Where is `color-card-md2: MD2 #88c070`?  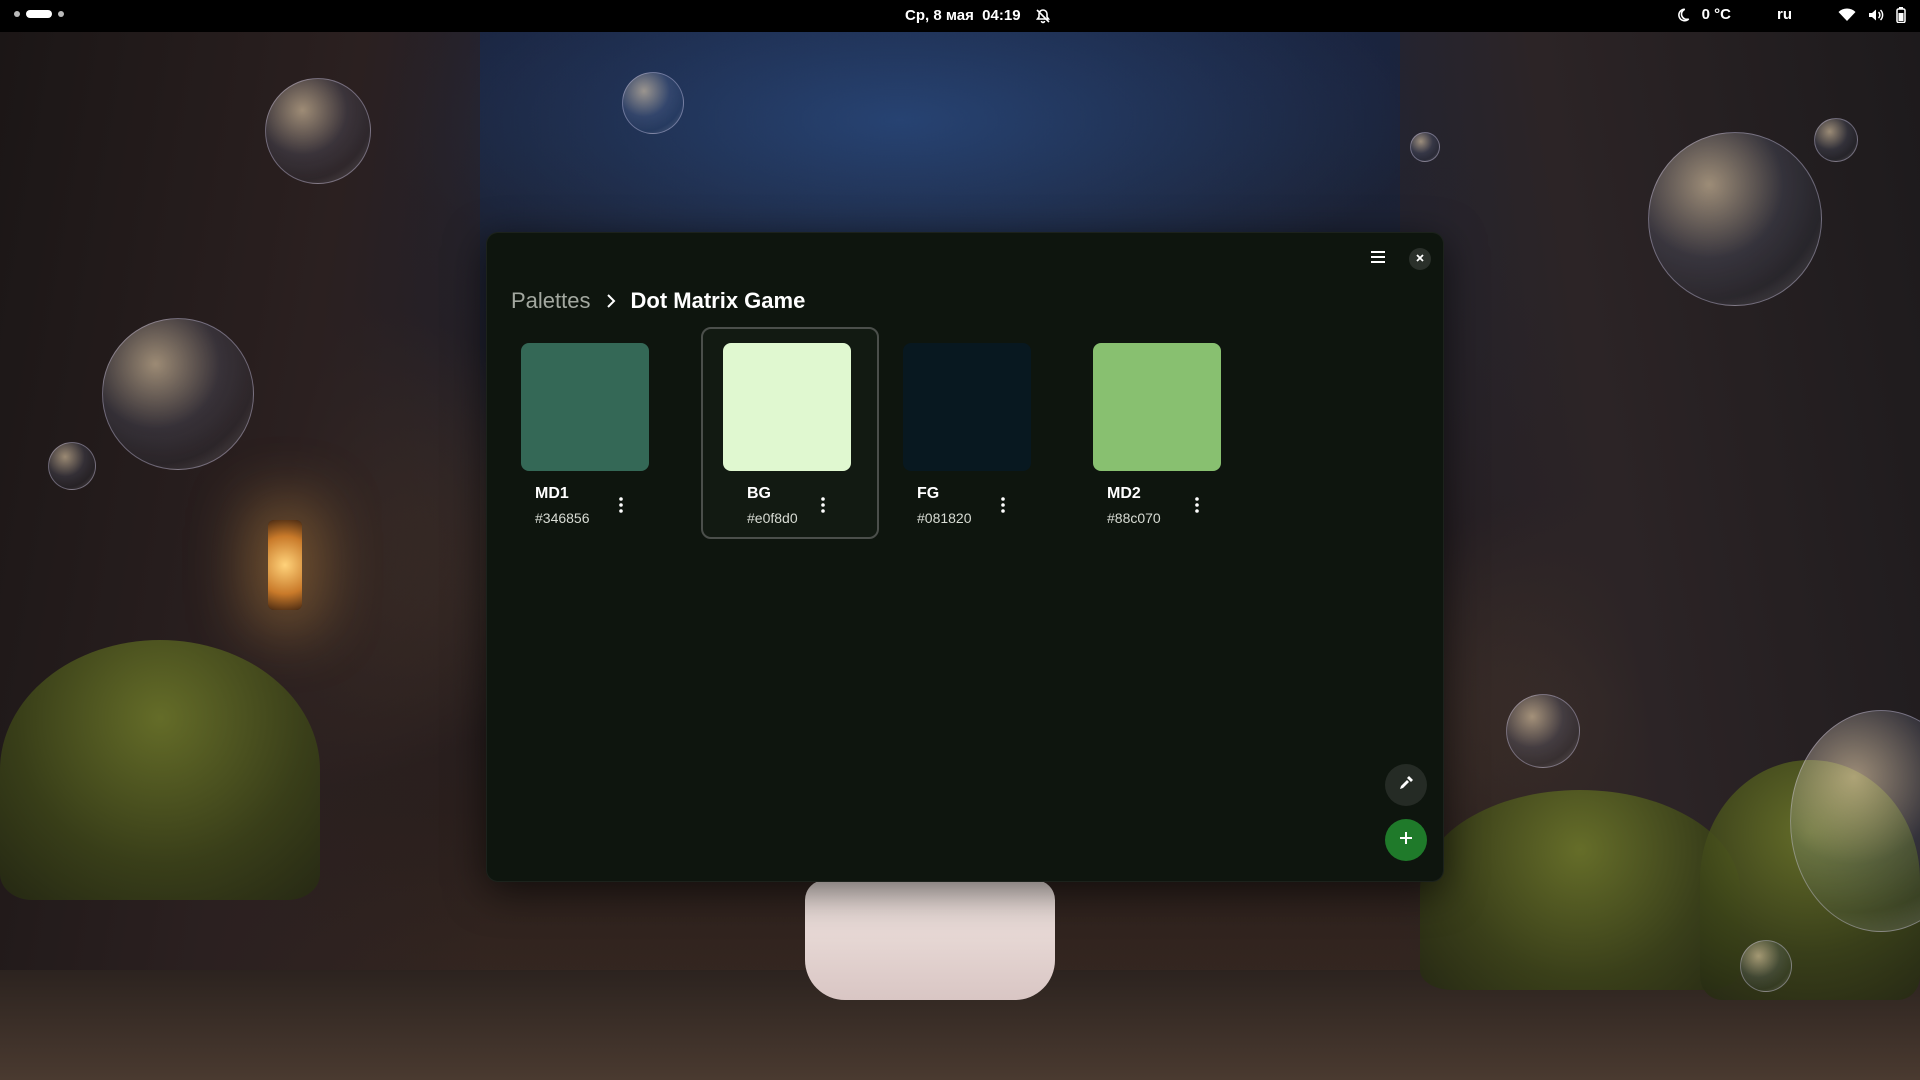
color-card-md2: MD2 #88c070 is located at coordinates (1172, 433).